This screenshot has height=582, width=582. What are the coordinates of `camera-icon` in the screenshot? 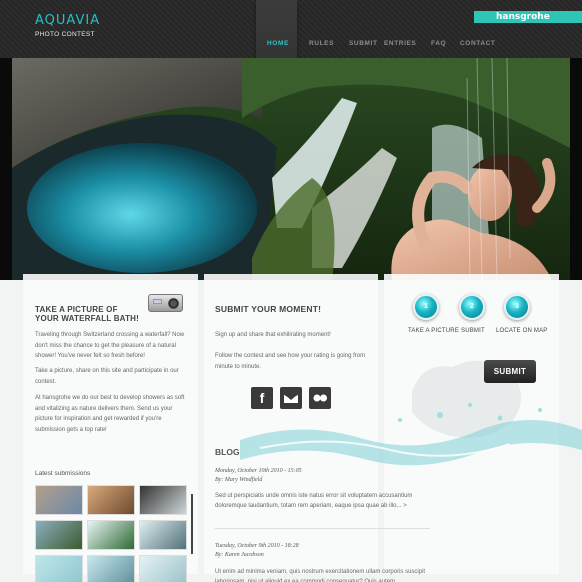 It's located at (165, 303).